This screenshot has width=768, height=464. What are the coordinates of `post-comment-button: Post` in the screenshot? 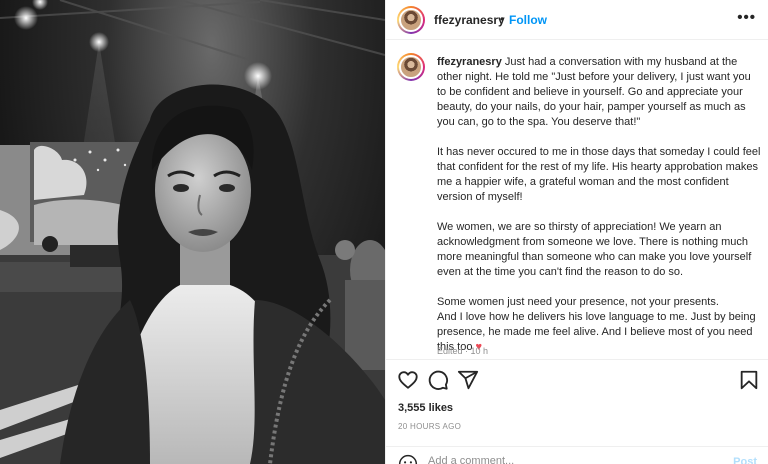 It's located at (745, 460).